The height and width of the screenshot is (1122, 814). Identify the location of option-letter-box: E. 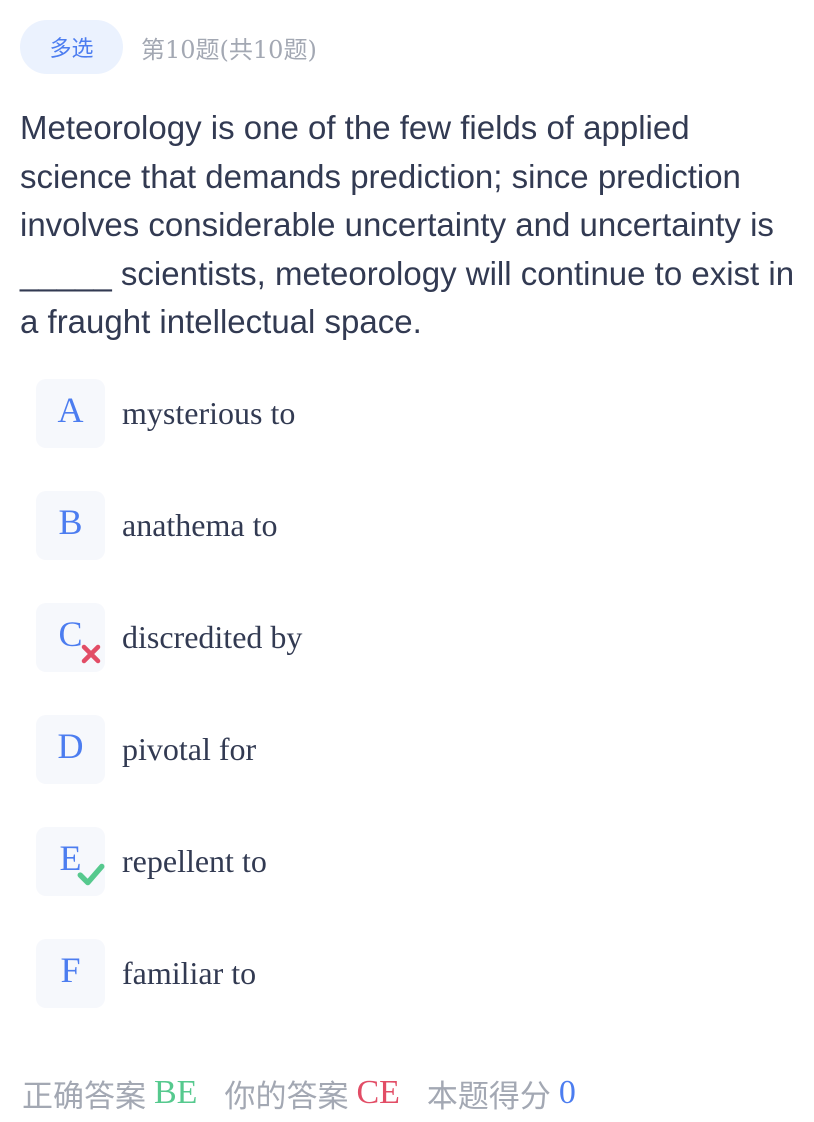
(70, 861).